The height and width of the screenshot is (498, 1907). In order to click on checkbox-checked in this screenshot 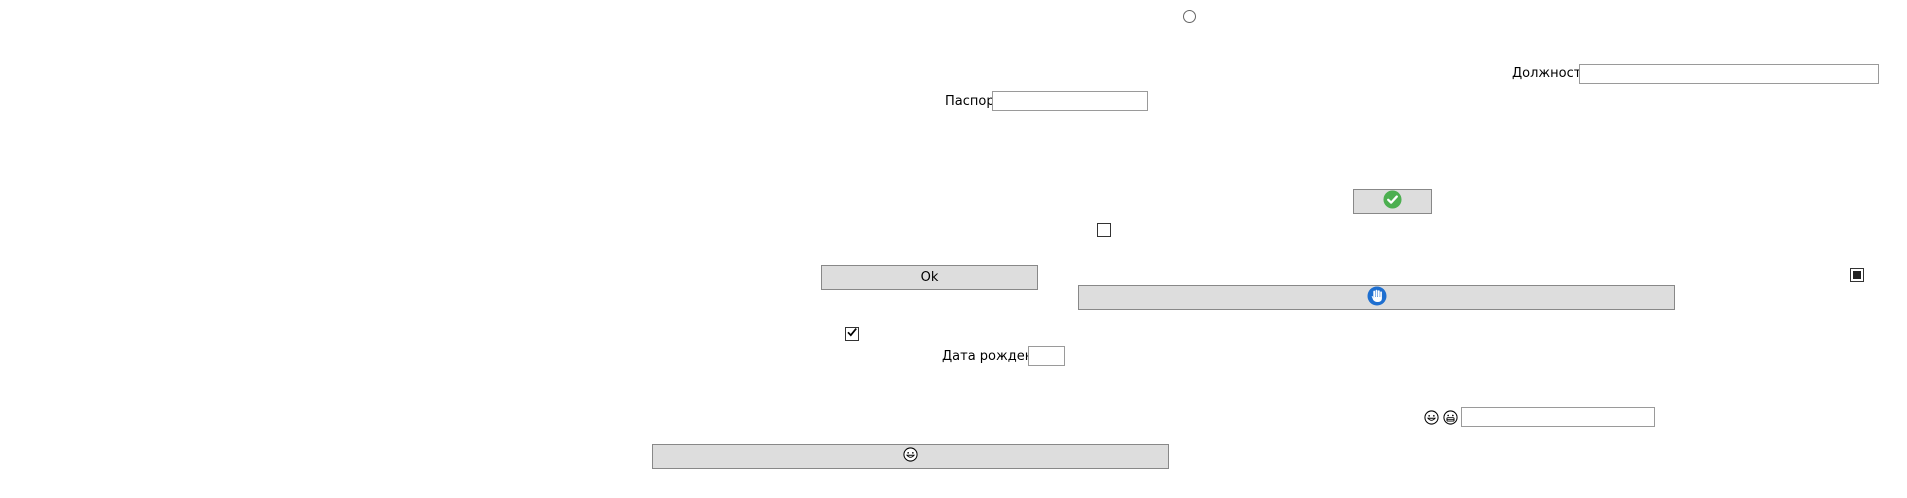, I will do `click(852, 334)`.